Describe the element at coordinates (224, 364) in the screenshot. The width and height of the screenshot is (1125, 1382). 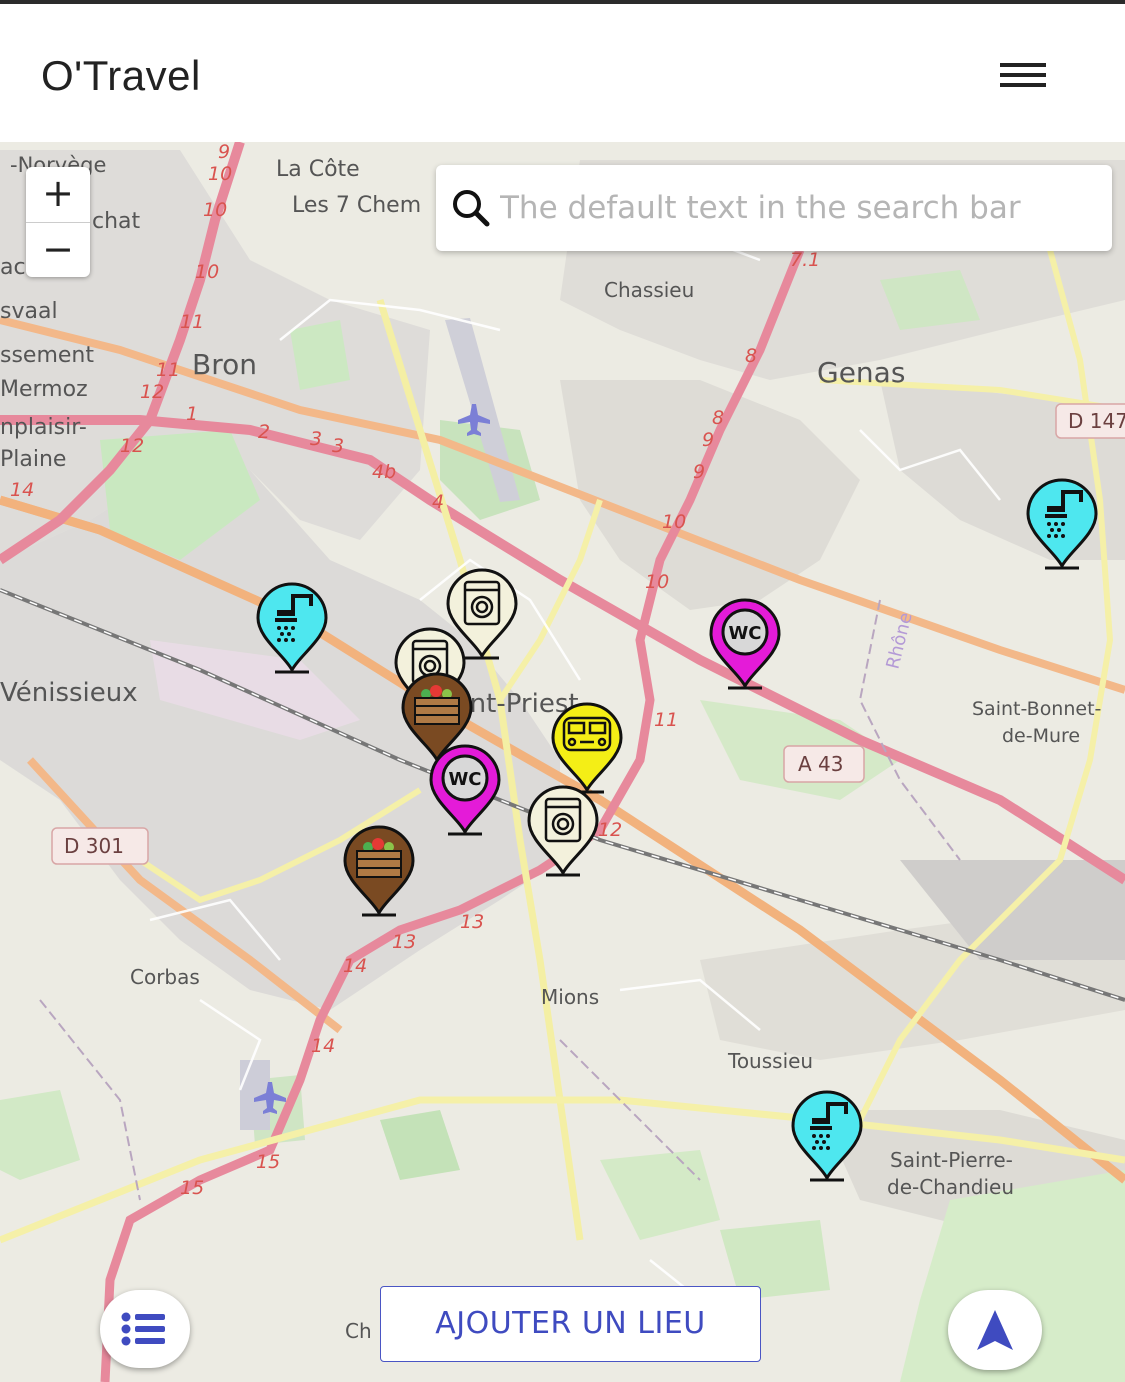
I see `svg-text: Bron` at that location.